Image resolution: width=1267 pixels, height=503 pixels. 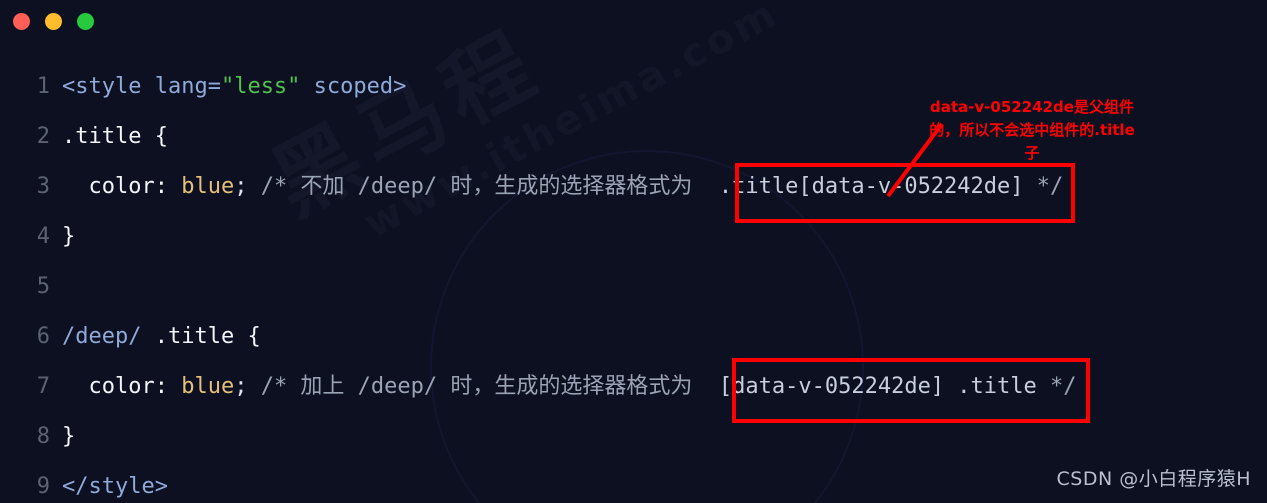 What do you see at coordinates (633, 337) in the screenshot?
I see `code-line: 6/deep/ .title {` at bounding box center [633, 337].